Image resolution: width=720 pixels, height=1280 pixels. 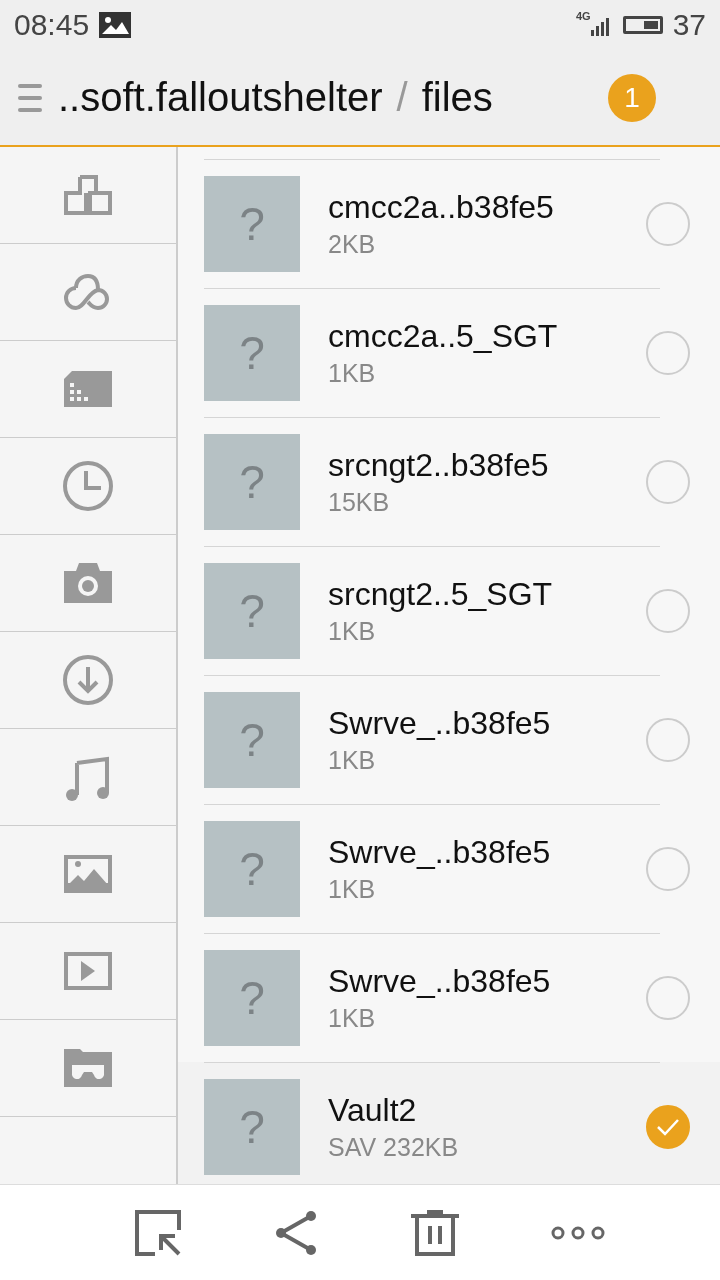 I want to click on play-icon, so click(x=88, y=971).